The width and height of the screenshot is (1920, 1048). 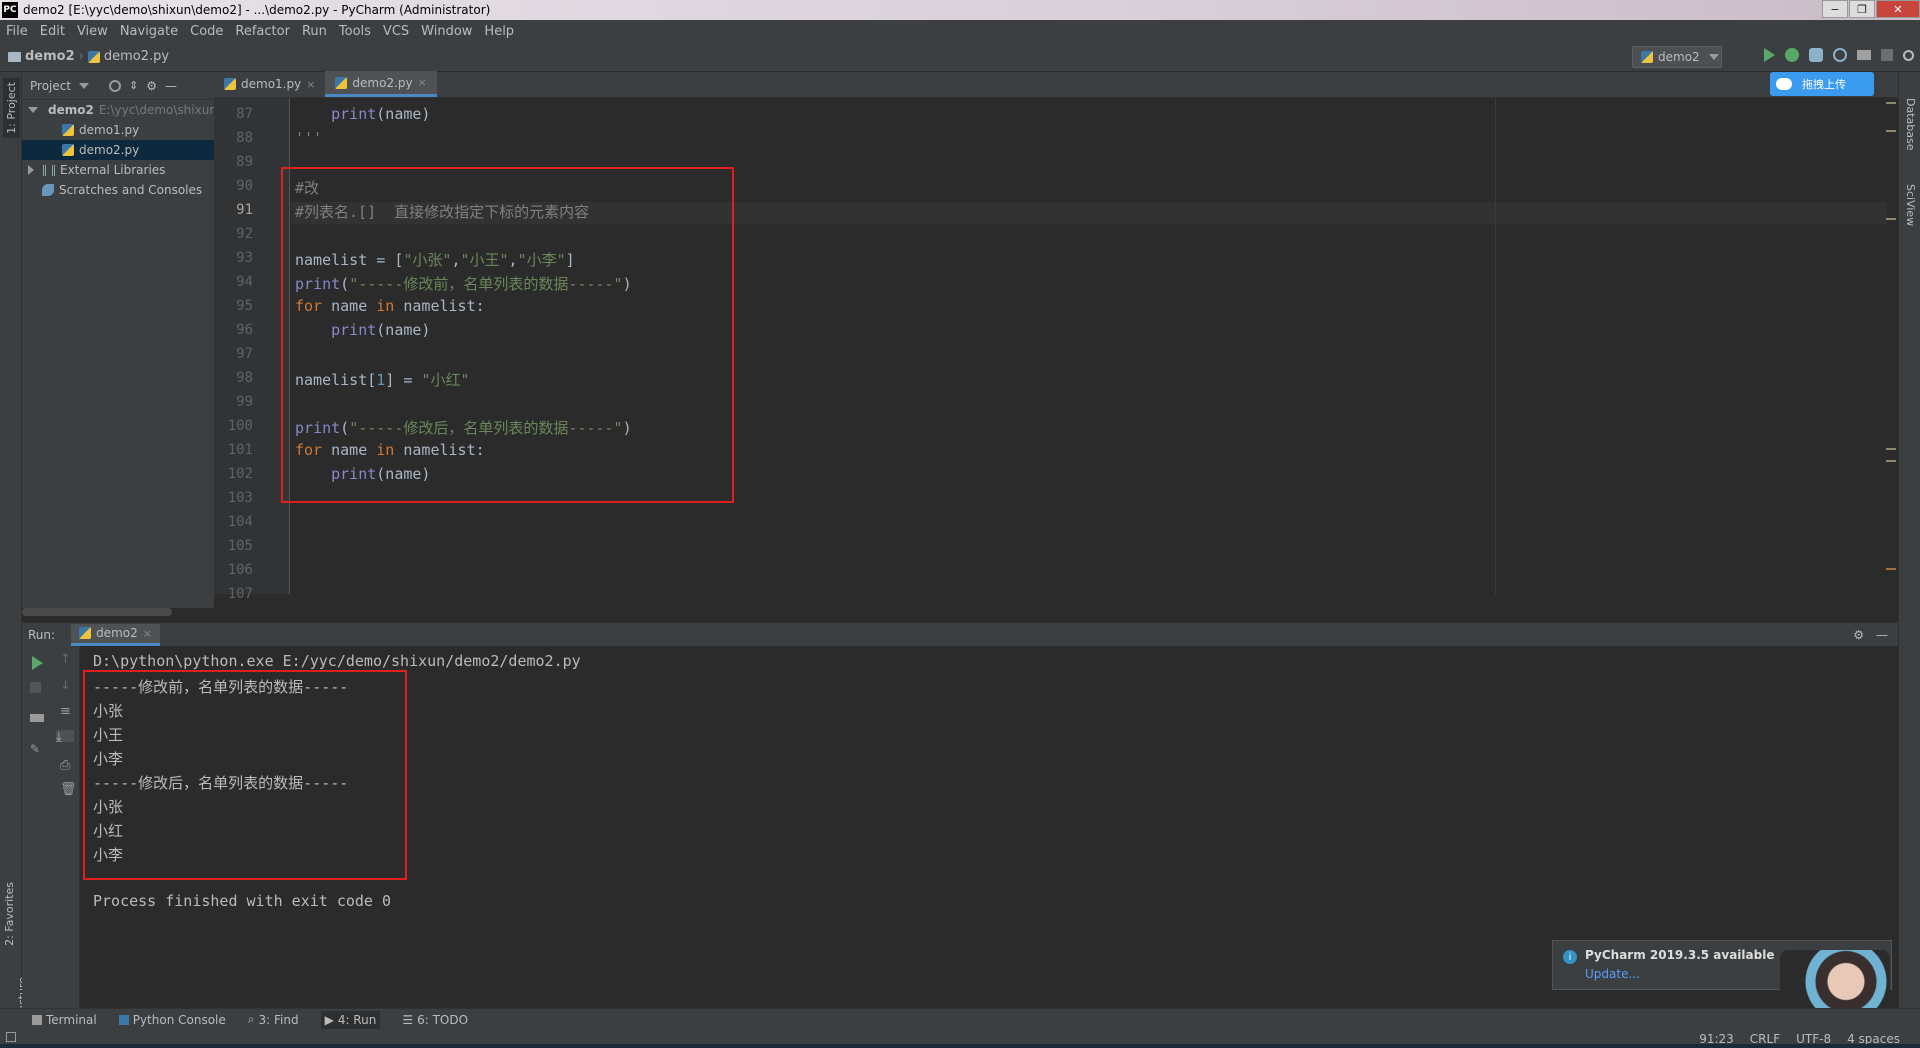 What do you see at coordinates (269, 84) in the screenshot?
I see `tab-demo1: demo1.py ×` at bounding box center [269, 84].